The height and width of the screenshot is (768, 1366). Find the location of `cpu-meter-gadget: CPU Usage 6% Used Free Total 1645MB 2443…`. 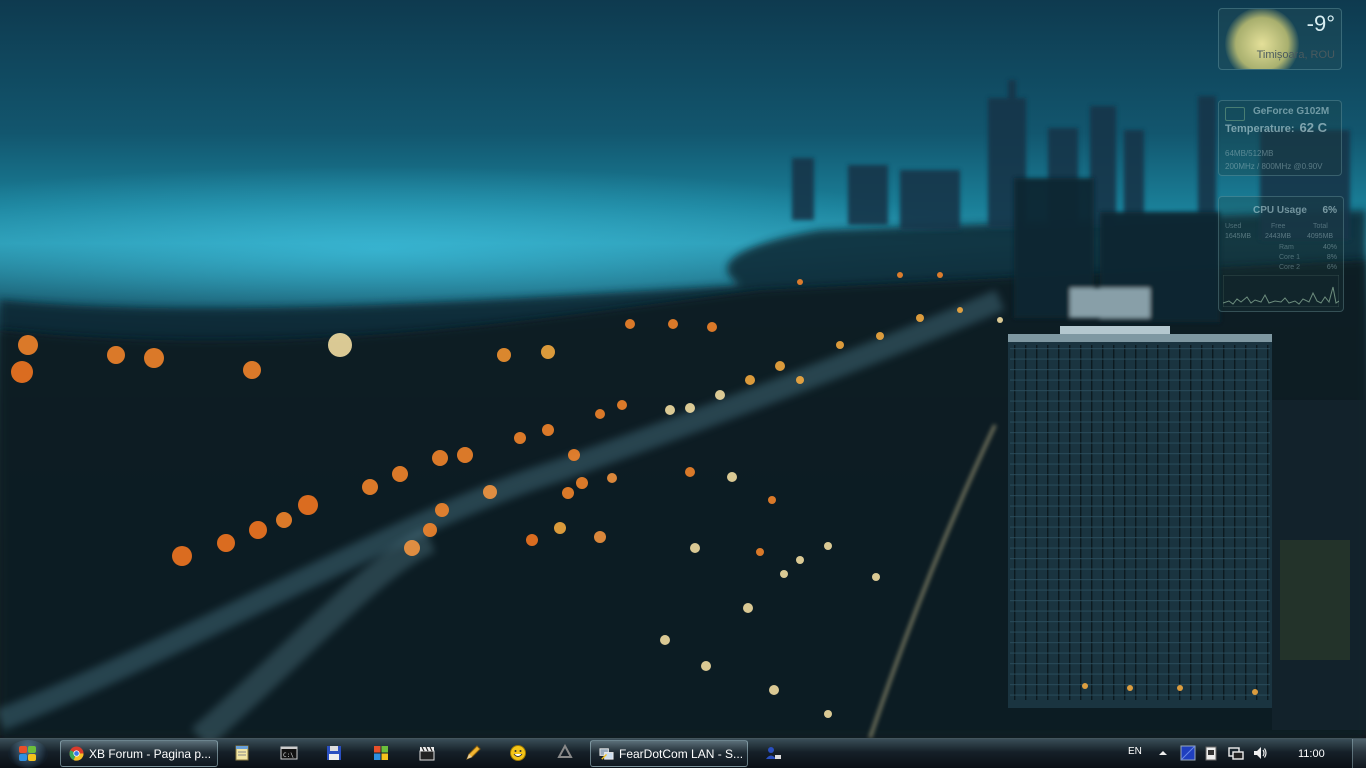

cpu-meter-gadget: CPU Usage 6% Used Free Total 1645MB 2443… is located at coordinates (1281, 254).